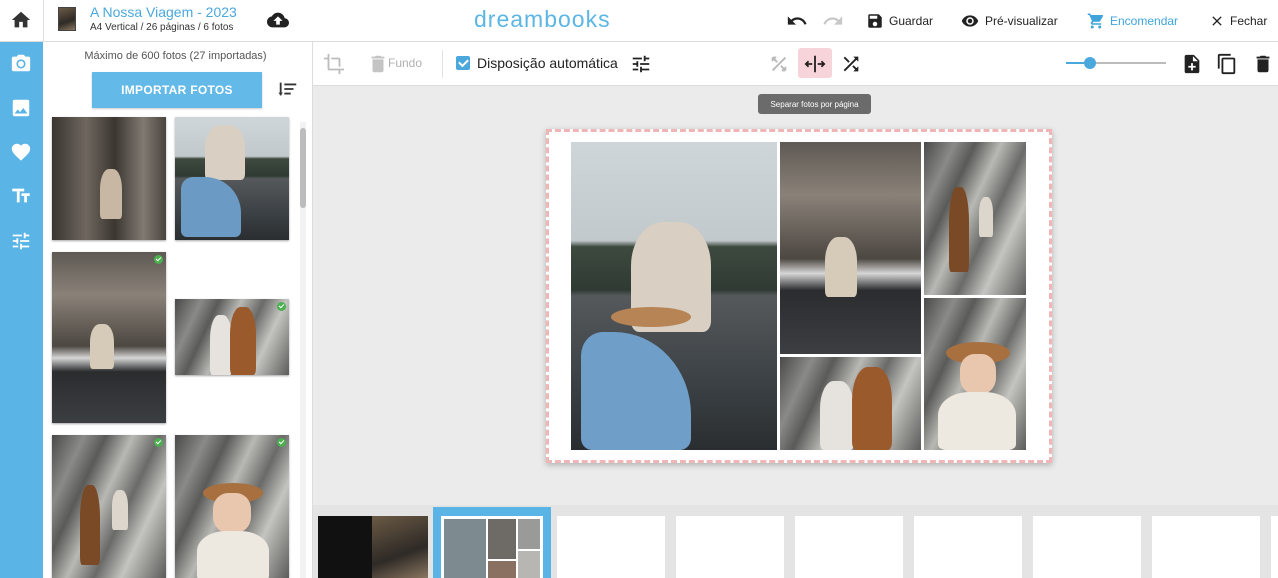  Describe the element at coordinates (442, 64) in the screenshot. I see `toolbar-divider` at that location.